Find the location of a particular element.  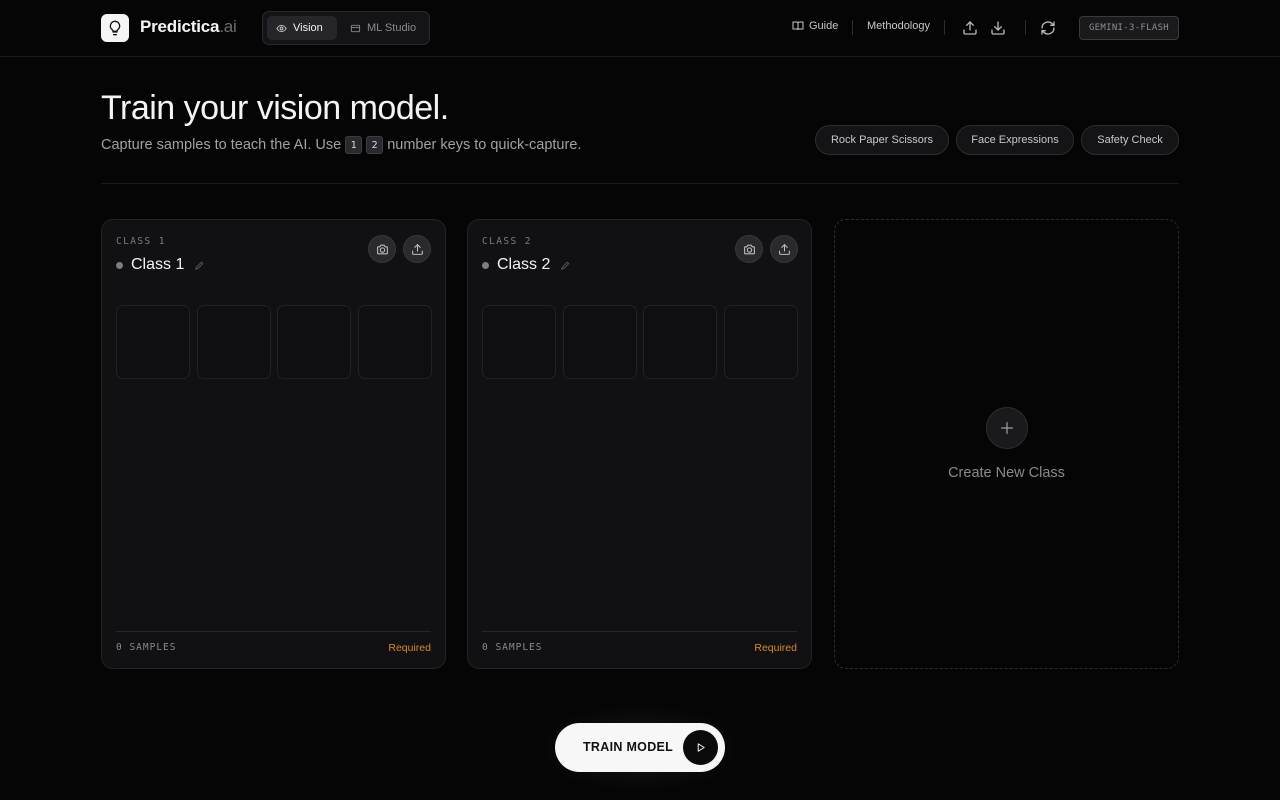

dataset-icon is located at coordinates (355, 28).